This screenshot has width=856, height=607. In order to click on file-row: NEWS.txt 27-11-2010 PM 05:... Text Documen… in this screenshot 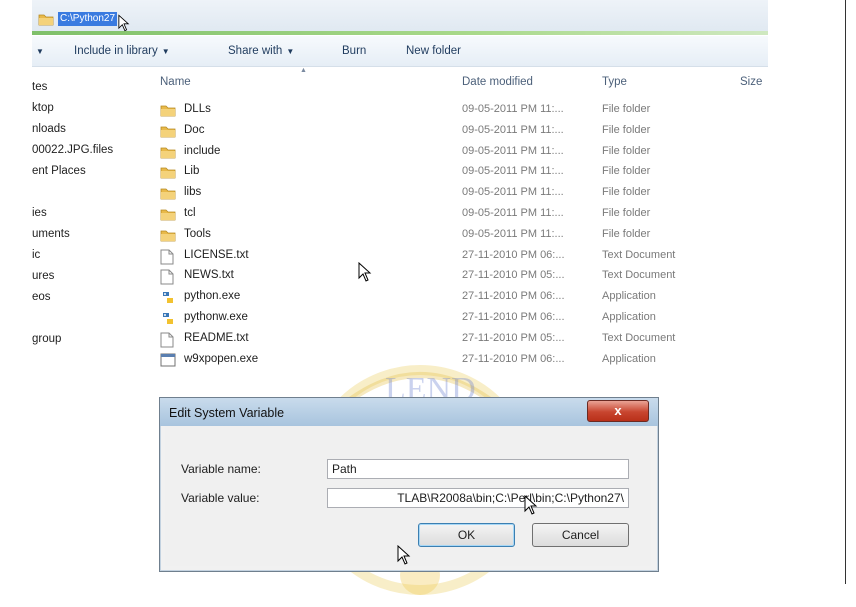, I will do `click(460, 276)`.